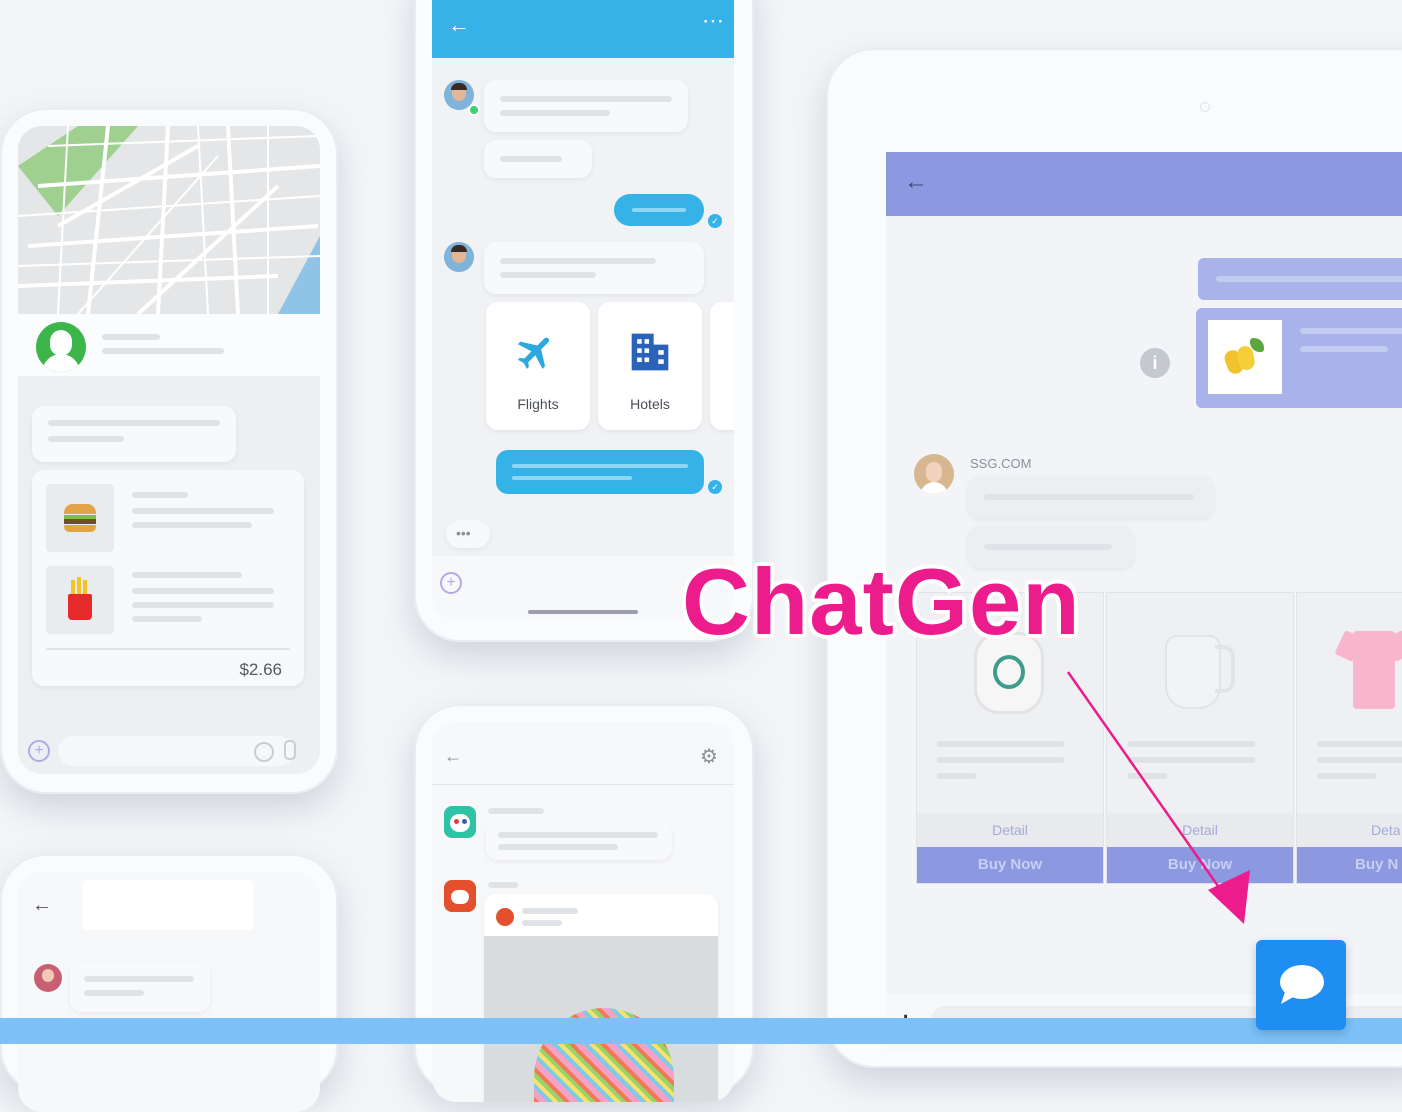 This screenshot has height=1112, width=1402. I want to click on map-streets, so click(169, 221).